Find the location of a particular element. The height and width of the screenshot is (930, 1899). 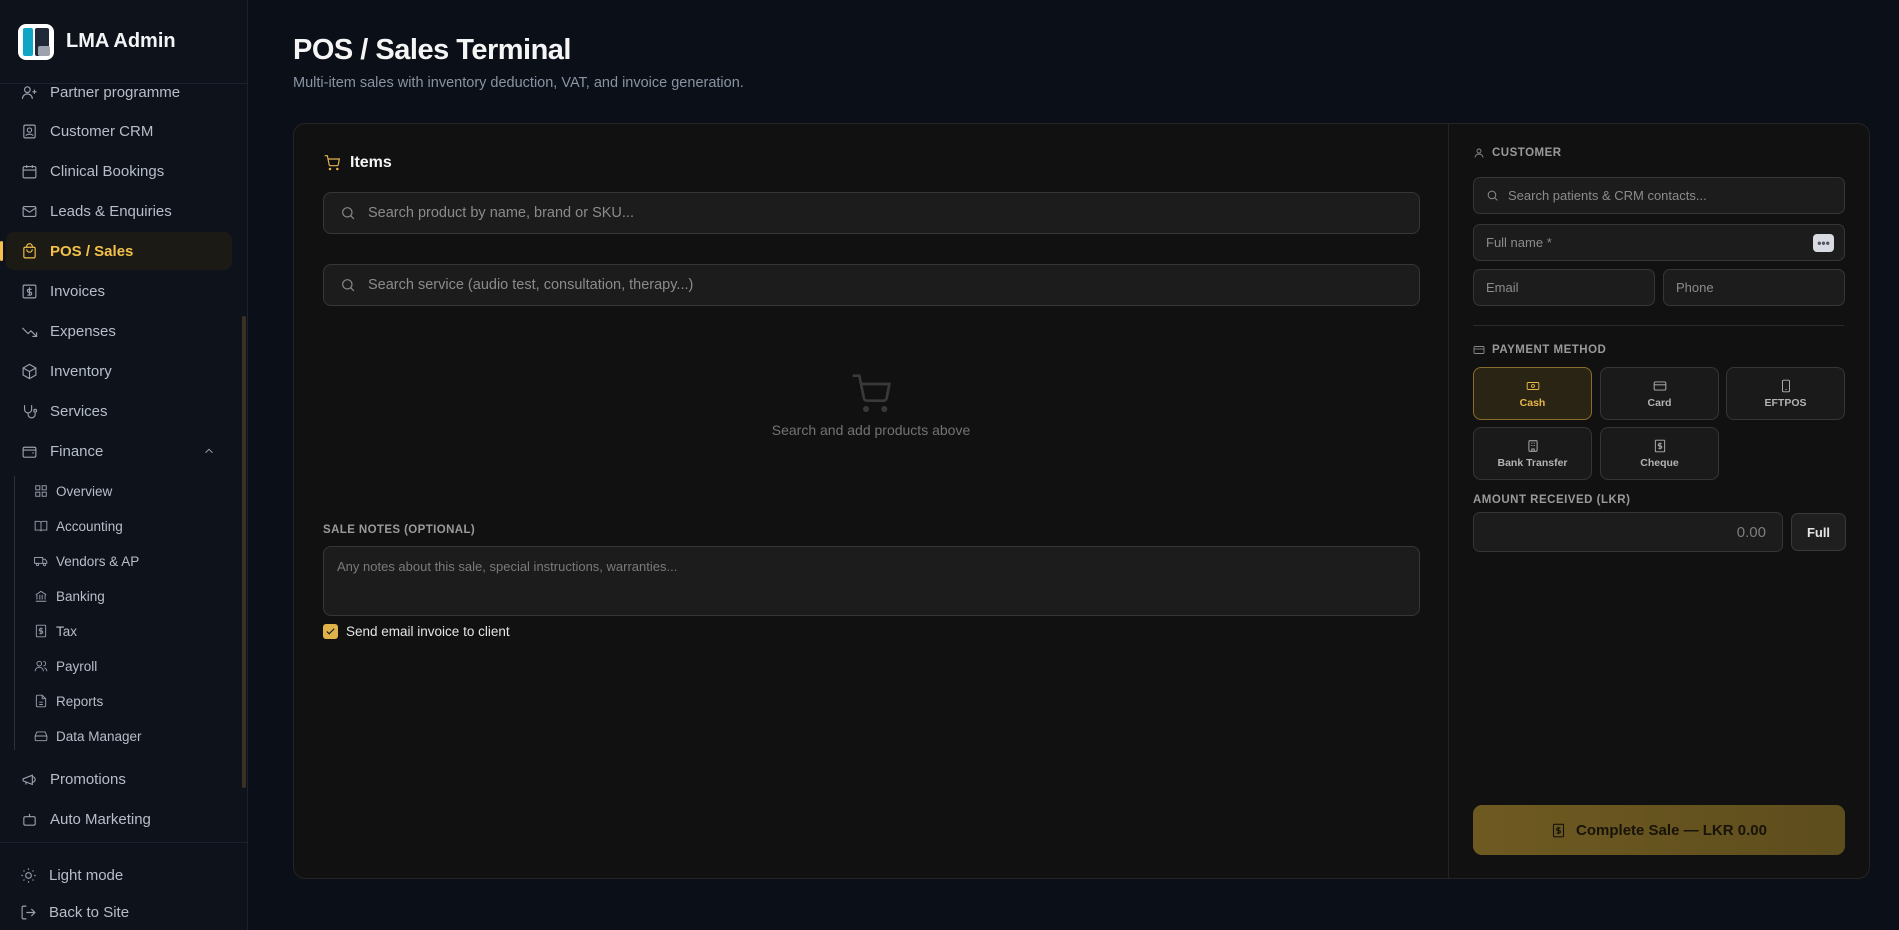

complete-sale-button: Complete Sale — LKR 0.00 is located at coordinates (1659, 830).